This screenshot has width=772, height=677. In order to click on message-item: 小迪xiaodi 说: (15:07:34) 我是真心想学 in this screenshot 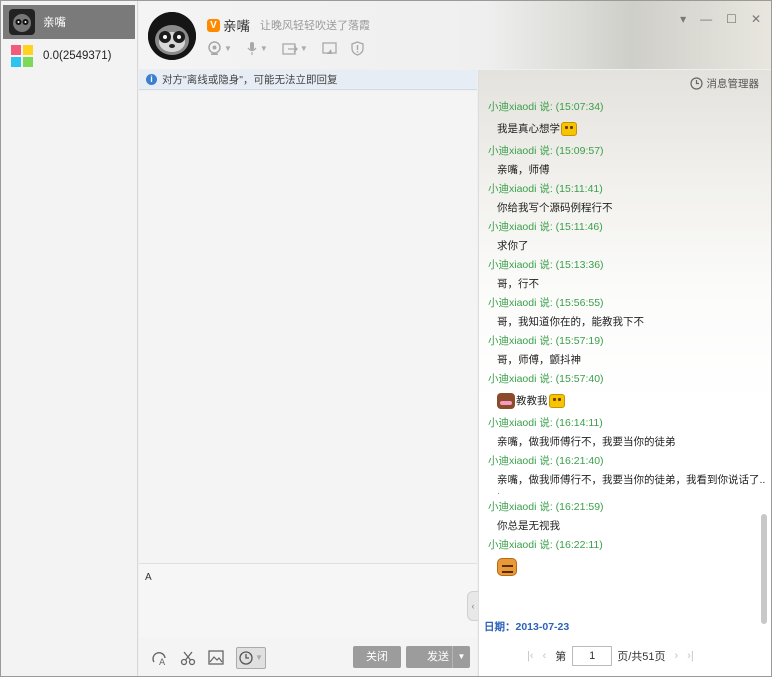, I will do `click(619, 122)`.